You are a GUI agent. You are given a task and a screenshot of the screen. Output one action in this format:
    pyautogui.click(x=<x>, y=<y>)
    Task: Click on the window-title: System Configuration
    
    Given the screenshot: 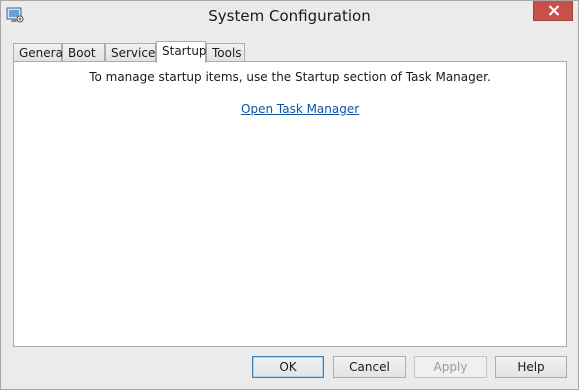 What is the action you would take?
    pyautogui.click(x=289, y=16)
    